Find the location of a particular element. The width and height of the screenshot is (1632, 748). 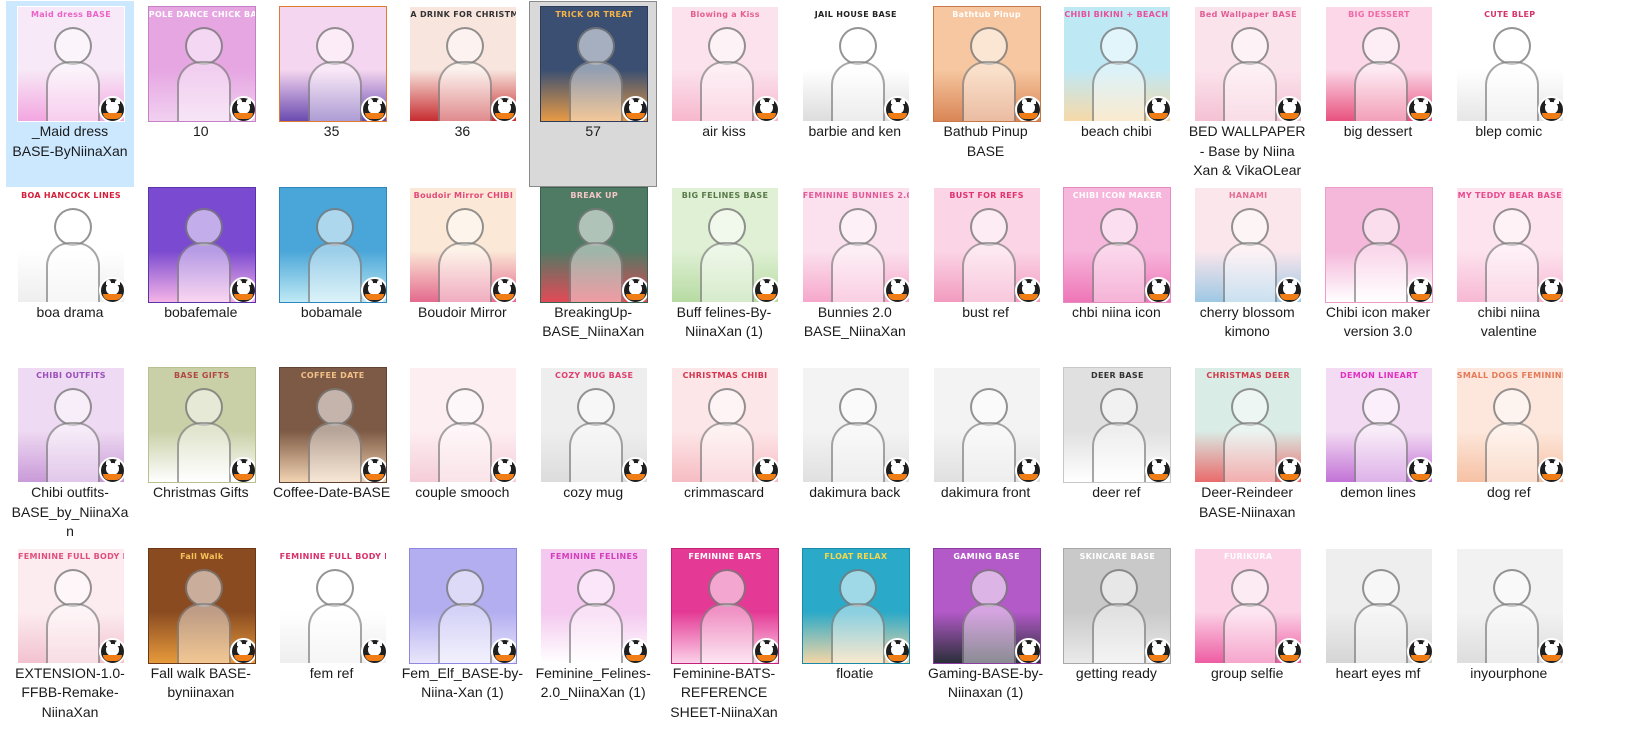

file-name-label: heart eyes mf is located at coordinates (1378, 672).